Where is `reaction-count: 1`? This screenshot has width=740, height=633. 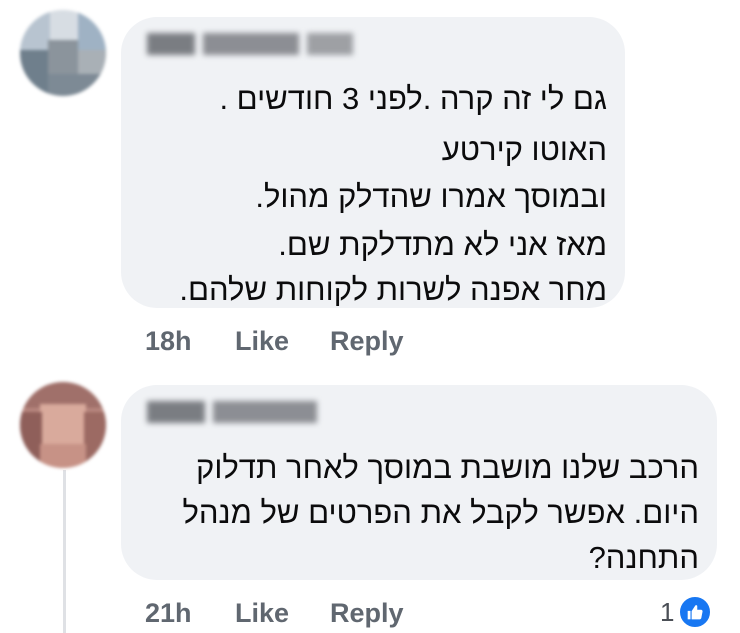
reaction-count: 1 is located at coordinates (667, 611).